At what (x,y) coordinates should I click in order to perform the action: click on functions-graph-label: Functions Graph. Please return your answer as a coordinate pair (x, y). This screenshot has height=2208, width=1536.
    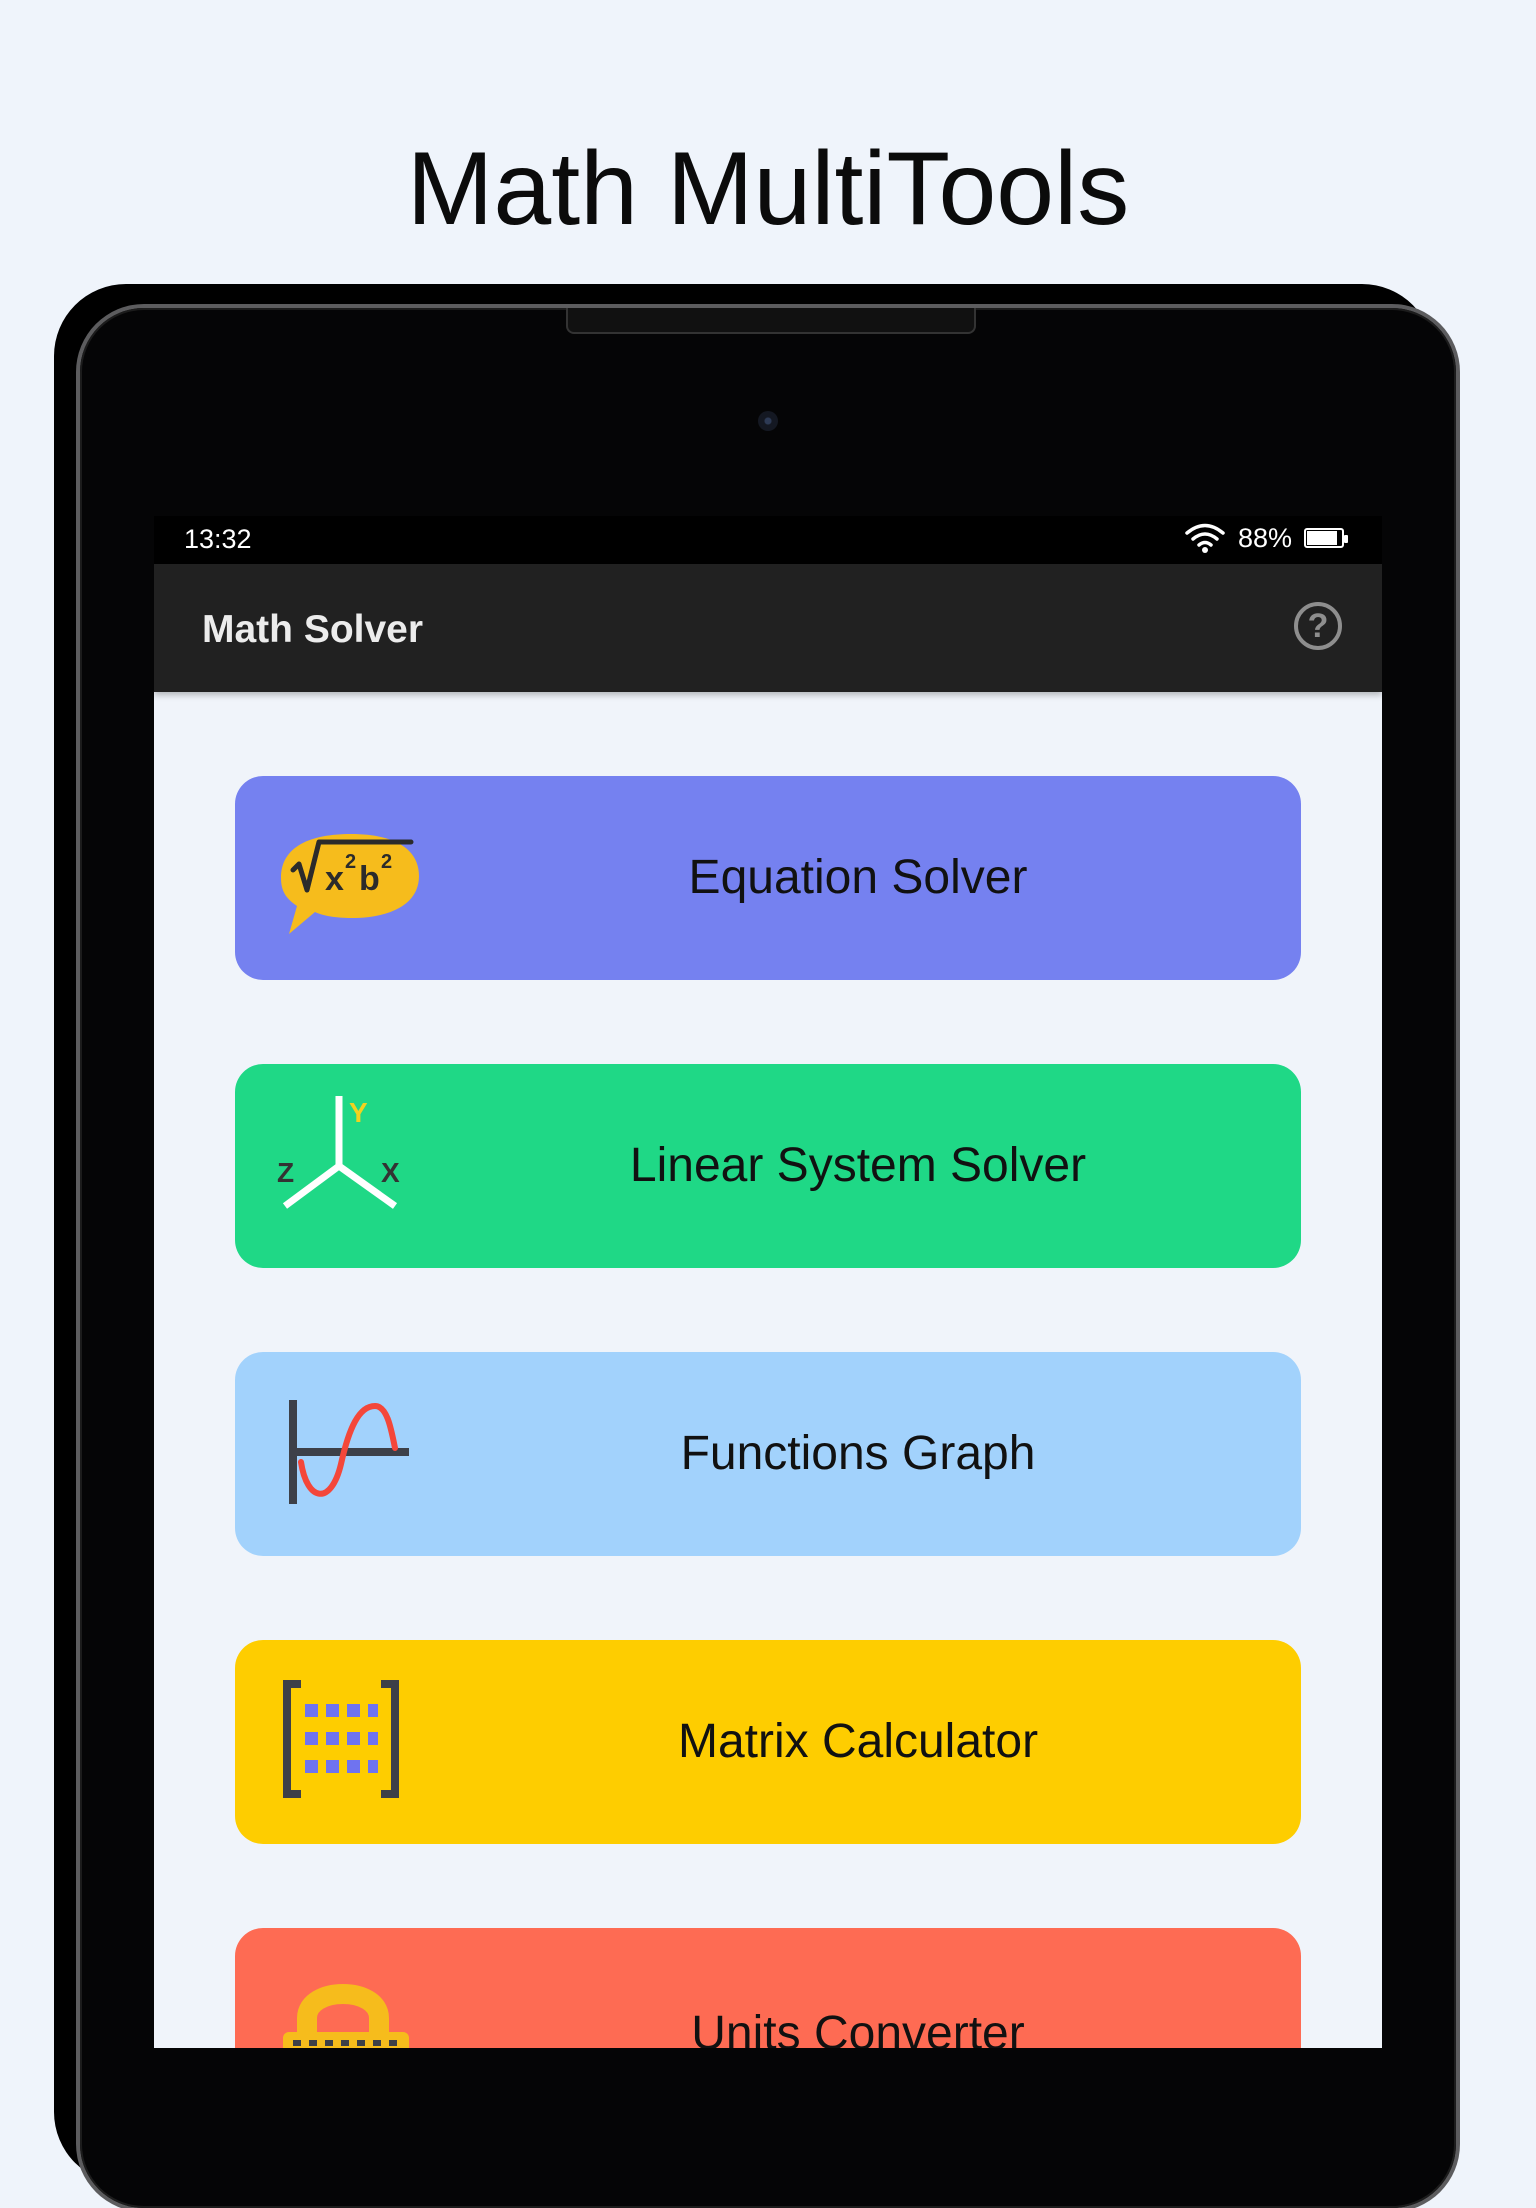
    Looking at the image, I should click on (858, 1453).